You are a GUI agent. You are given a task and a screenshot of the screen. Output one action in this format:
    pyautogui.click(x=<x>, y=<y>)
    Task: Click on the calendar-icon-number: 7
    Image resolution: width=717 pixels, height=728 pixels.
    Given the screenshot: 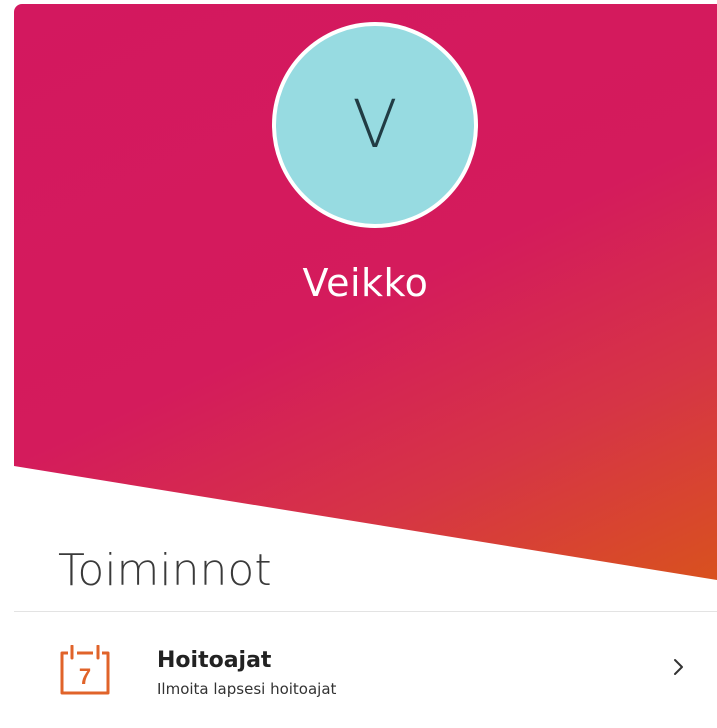 What is the action you would take?
    pyautogui.click(x=85, y=676)
    